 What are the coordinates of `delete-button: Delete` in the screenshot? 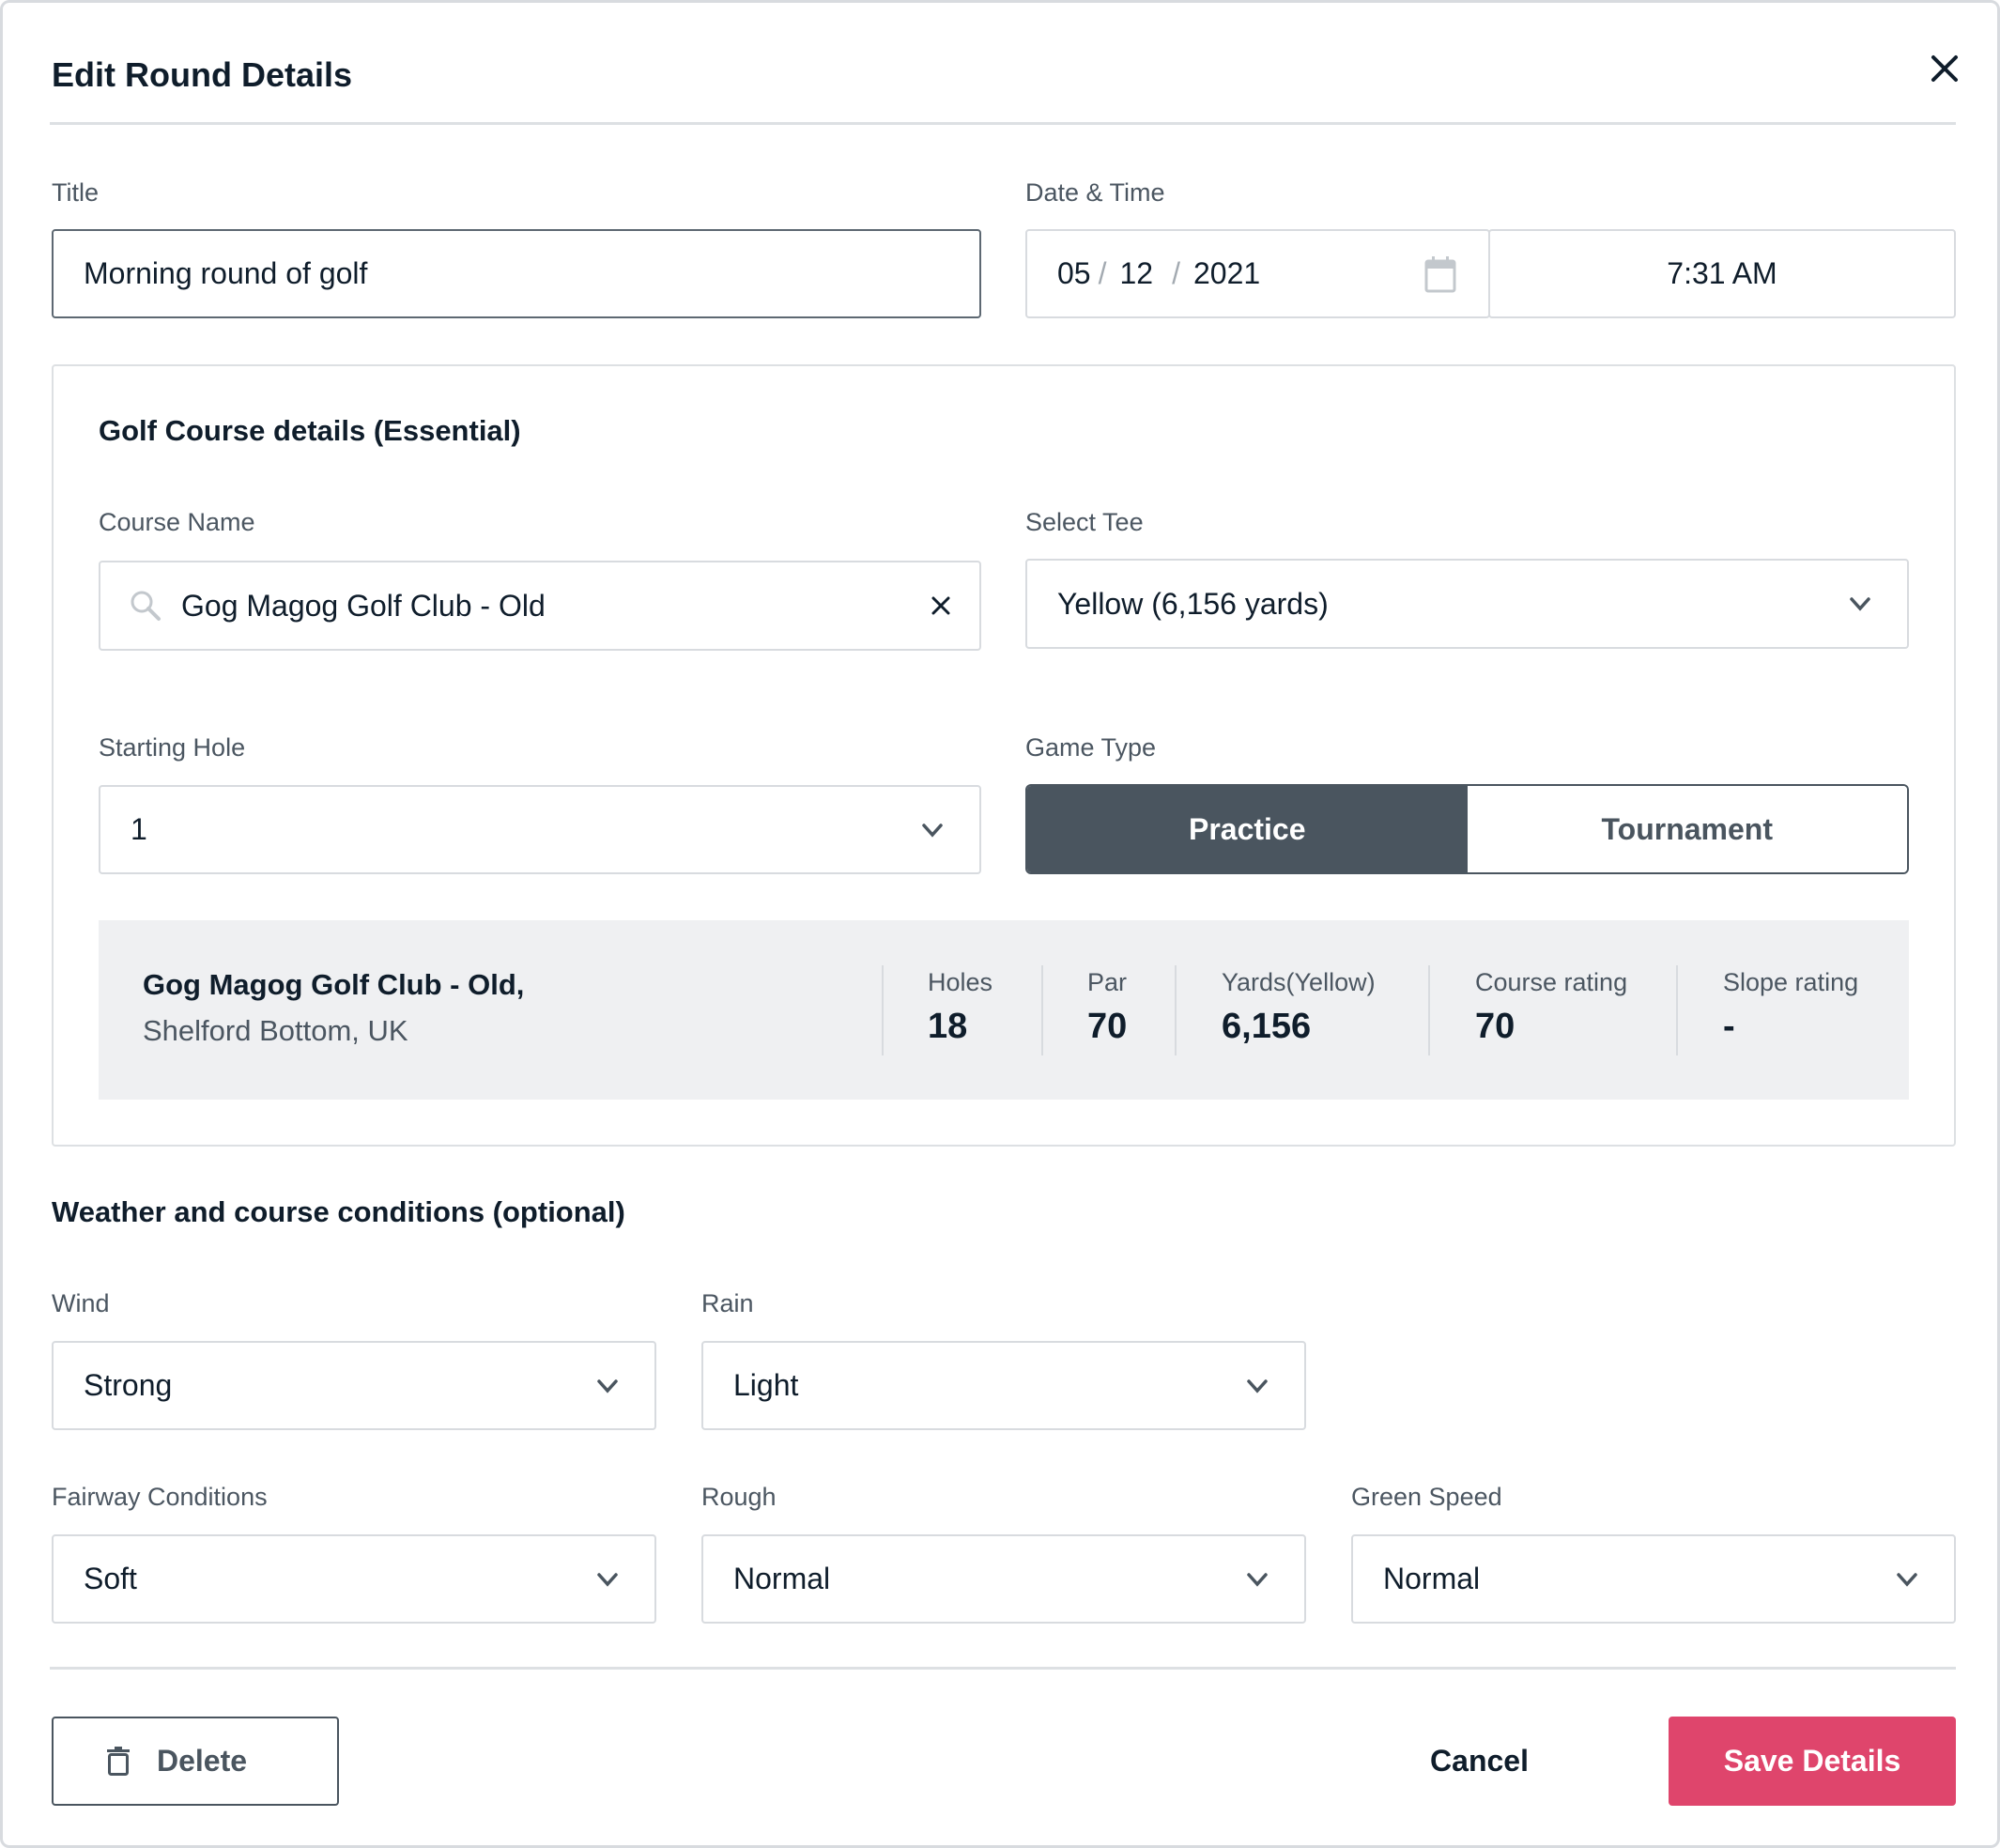 It's located at (195, 1761).